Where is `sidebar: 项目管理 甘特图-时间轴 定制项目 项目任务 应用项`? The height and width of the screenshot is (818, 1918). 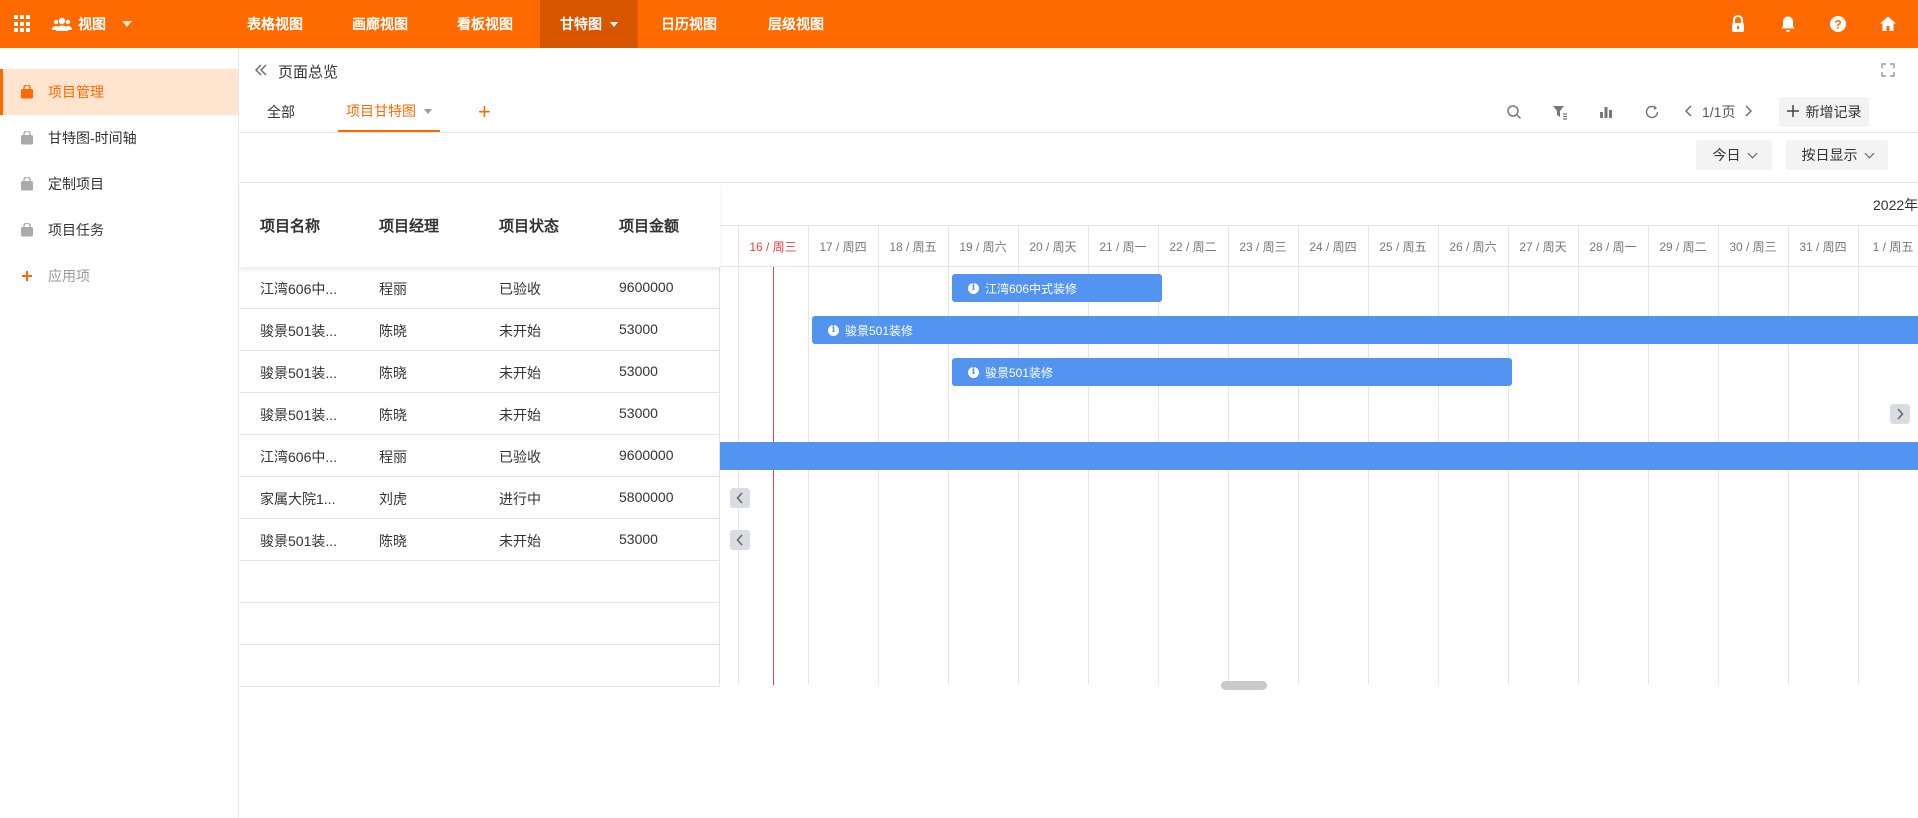 sidebar: 项目管理 甘特图-时间轴 定制项目 项目任务 应用项 is located at coordinates (119, 433).